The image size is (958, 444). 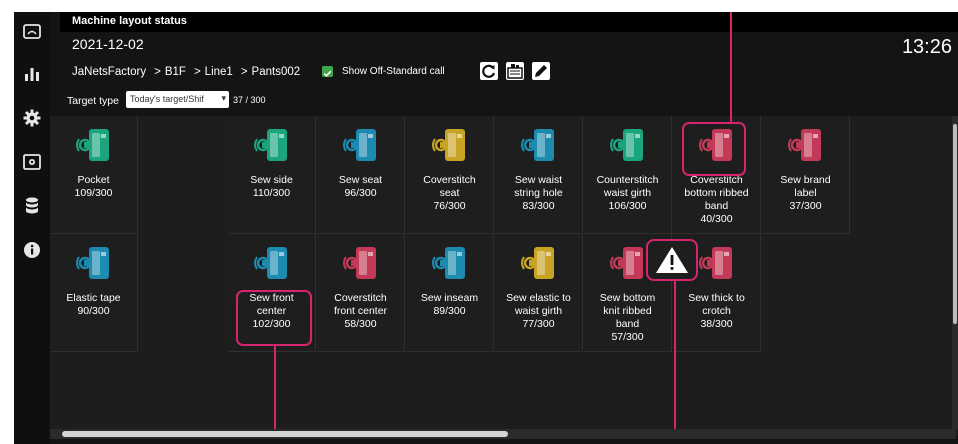 I want to click on machine-card: Sew brand label 37/300, so click(x=806, y=175).